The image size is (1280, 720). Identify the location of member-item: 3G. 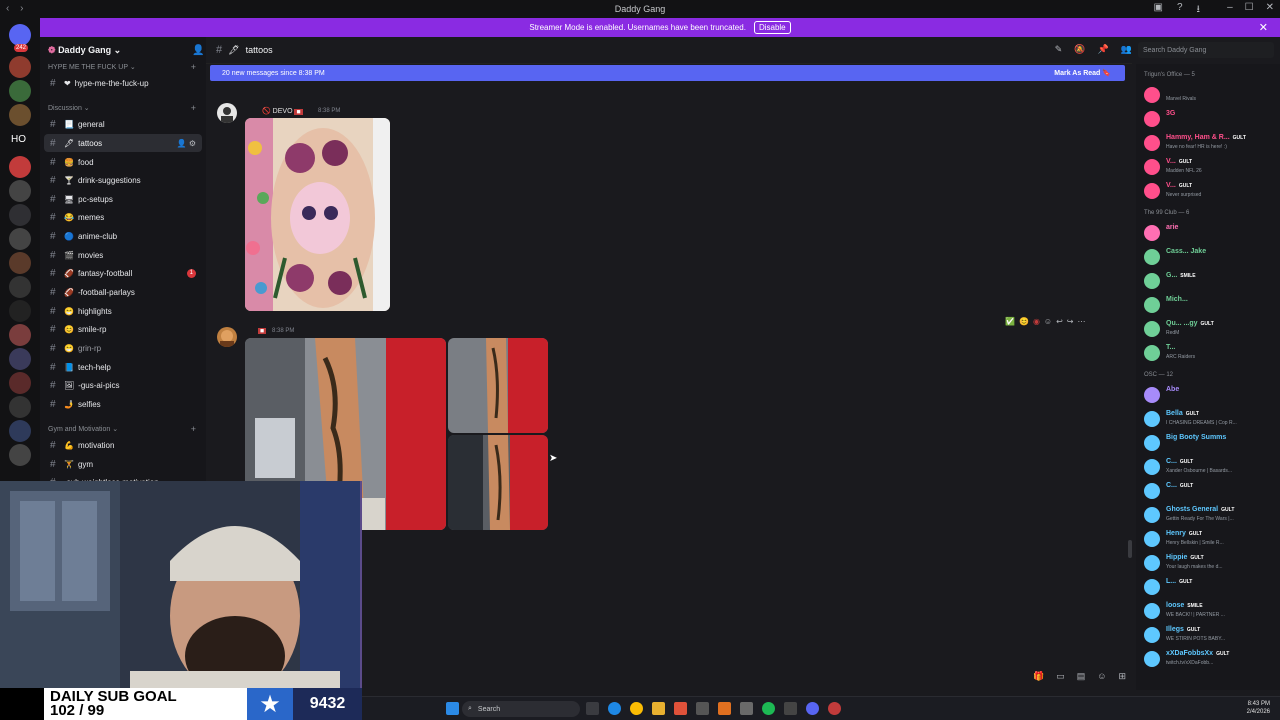
(1209, 119).